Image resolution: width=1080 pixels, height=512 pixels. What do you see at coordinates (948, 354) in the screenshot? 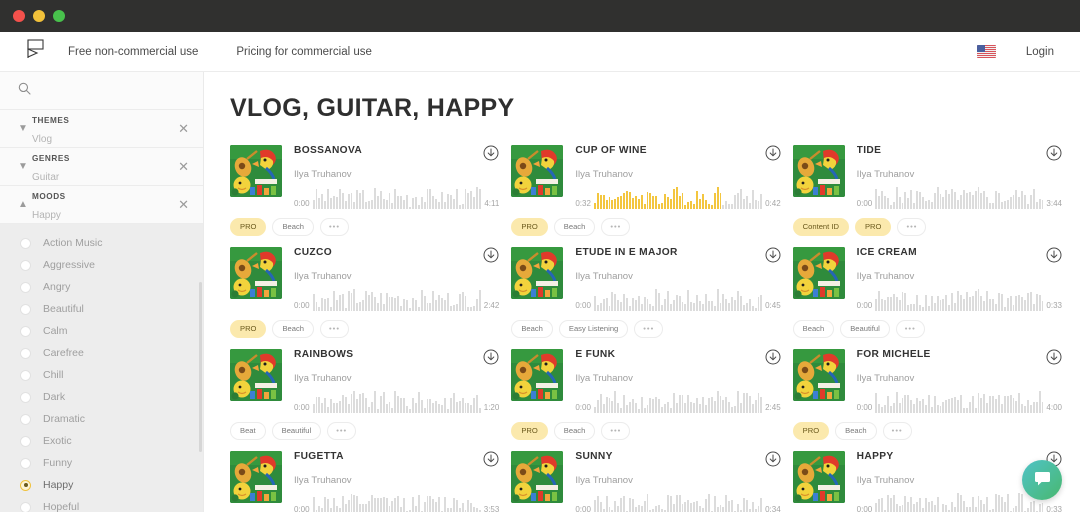
I see `track-title: FOR MICHELE` at bounding box center [948, 354].